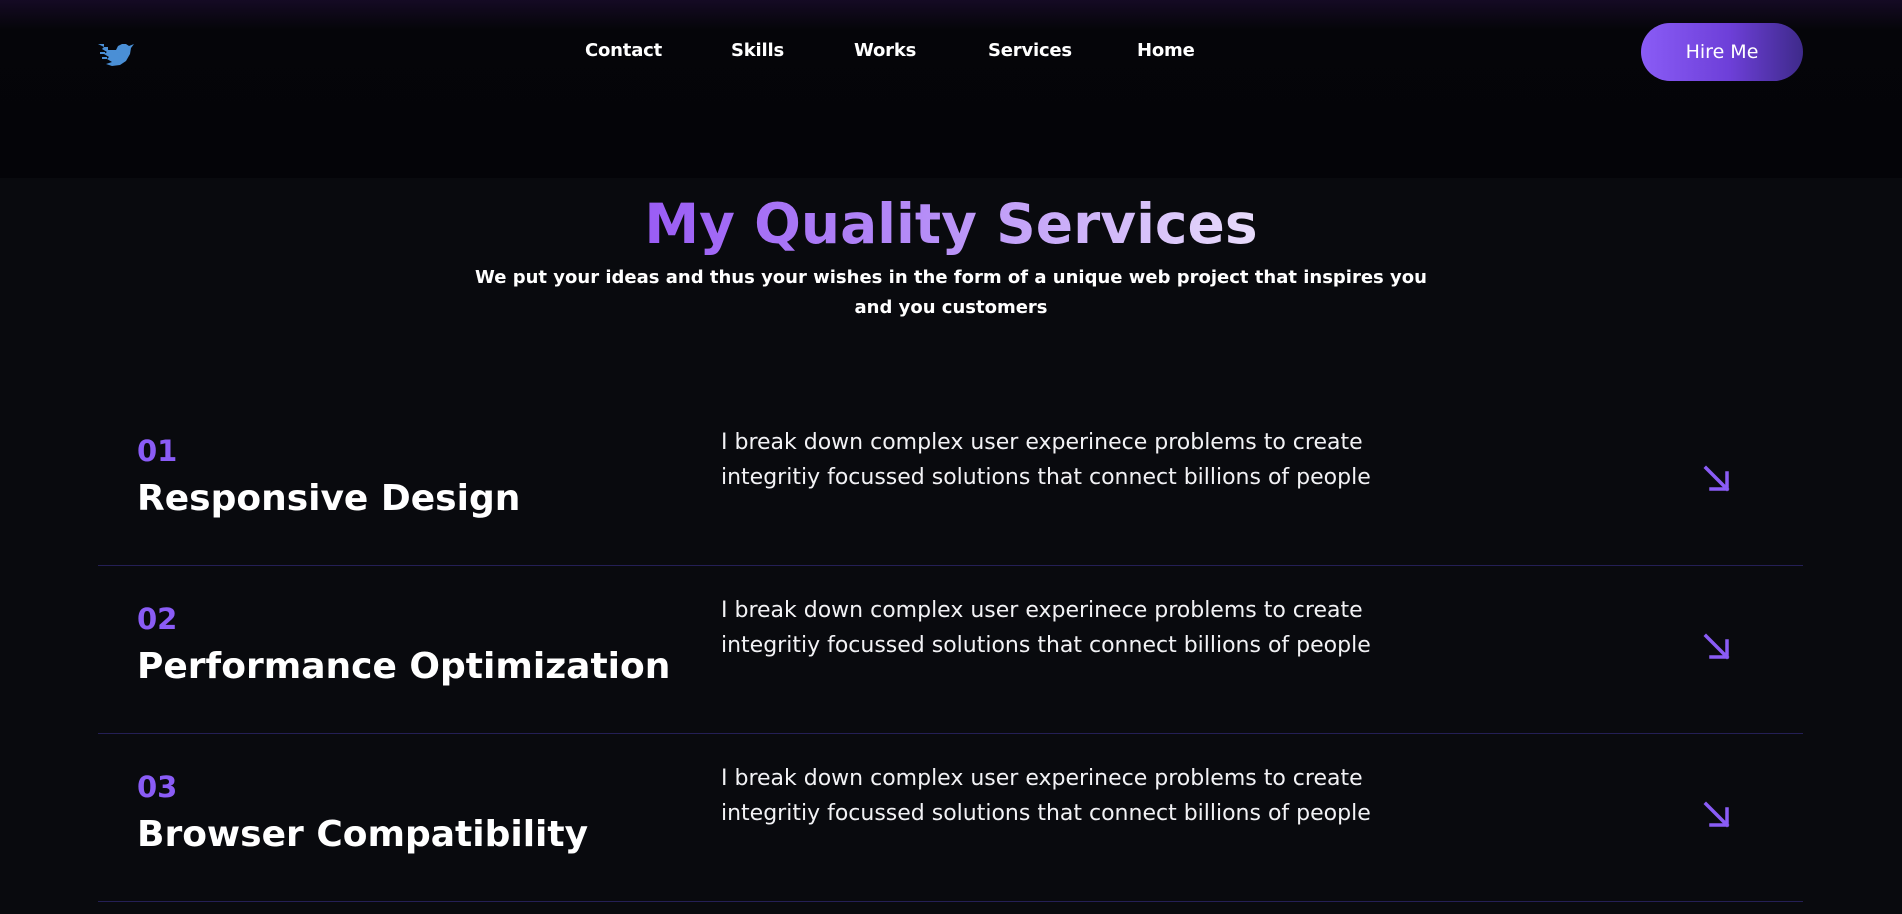 The width and height of the screenshot is (1902, 914). What do you see at coordinates (757, 50) in the screenshot?
I see `nav-skills: Skills` at bounding box center [757, 50].